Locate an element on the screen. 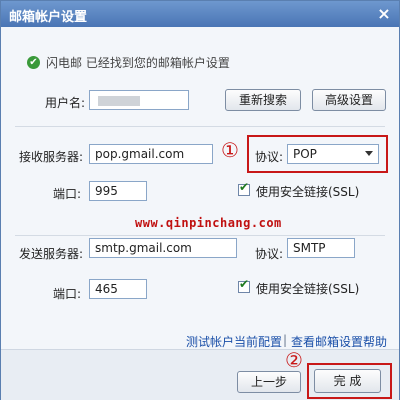 The image size is (400, 400). outgoing-ssl-label: 使用安全链接(SSL) is located at coordinates (308, 289).